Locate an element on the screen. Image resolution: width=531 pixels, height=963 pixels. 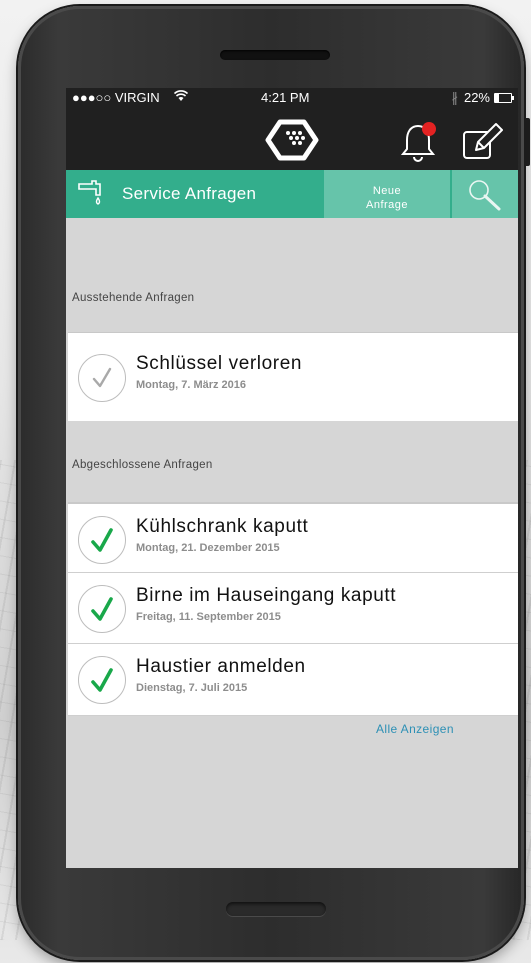
battery-percent: 22% is located at coordinates (476, 97).